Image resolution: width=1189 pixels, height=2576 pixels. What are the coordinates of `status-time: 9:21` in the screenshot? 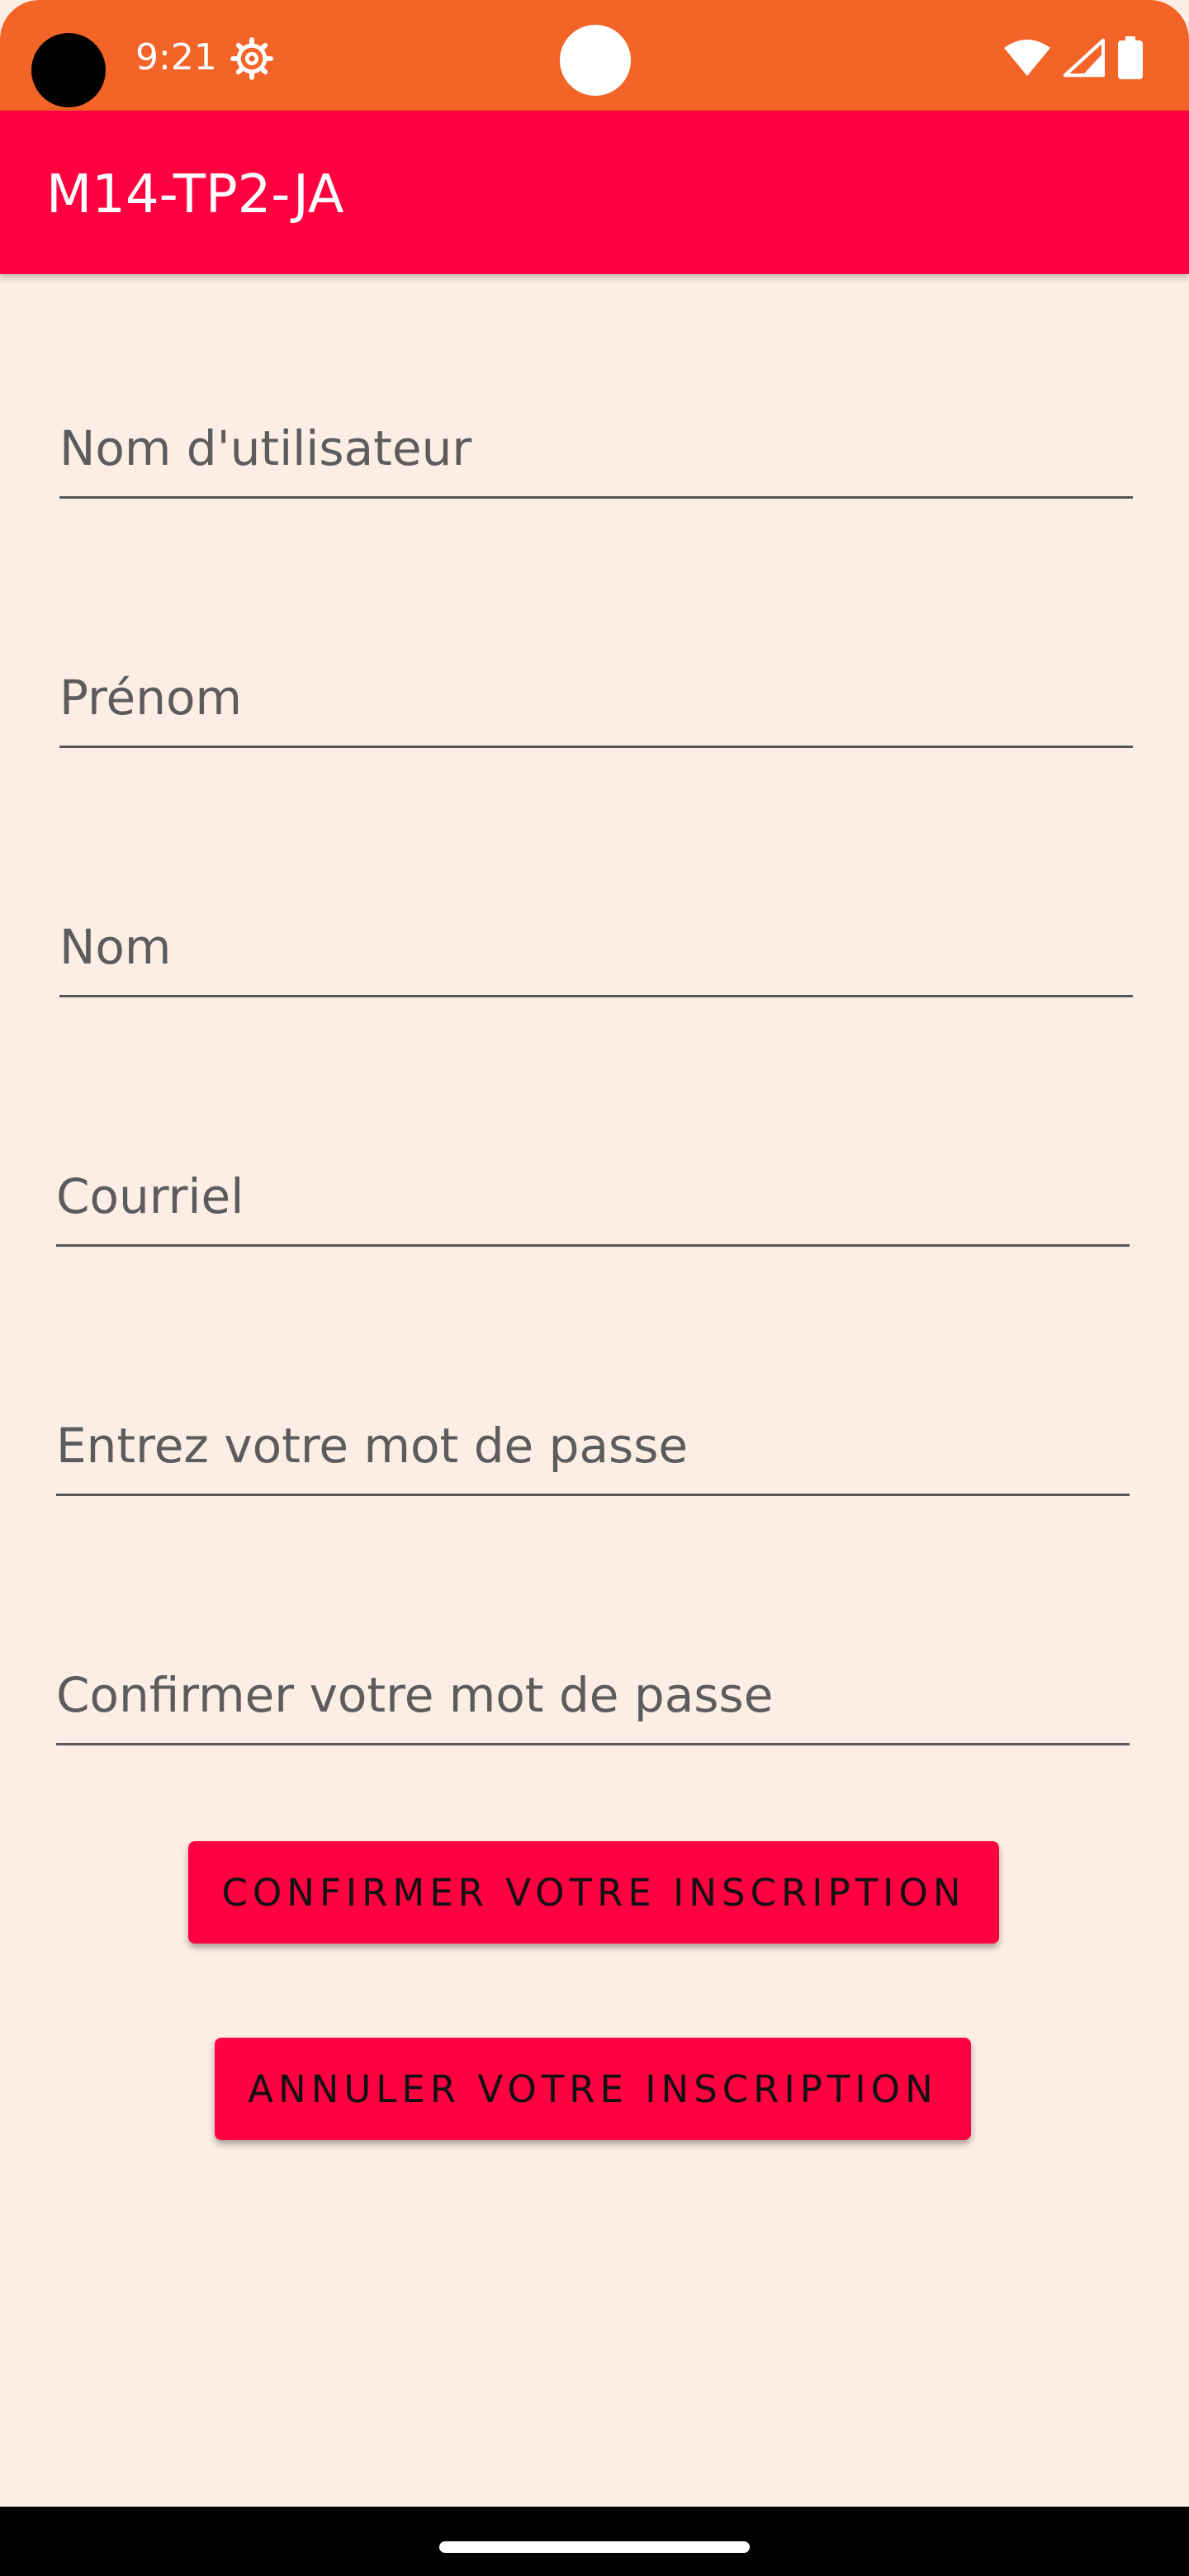 It's located at (176, 57).